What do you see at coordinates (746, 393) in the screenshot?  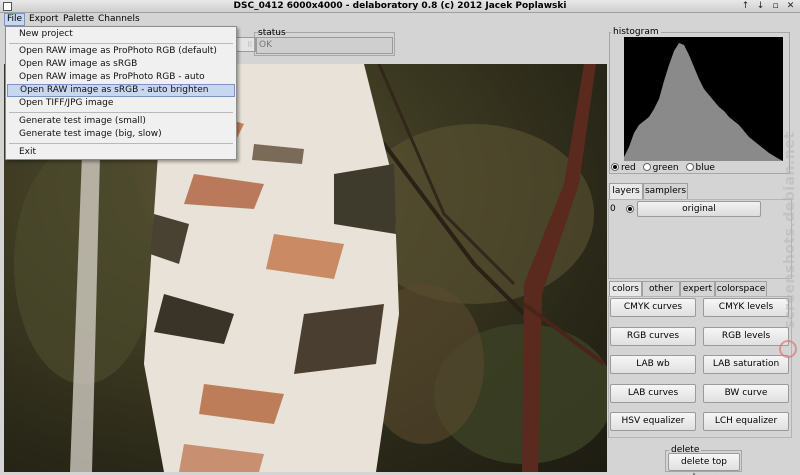 I see `bw-curve-button: BW curve` at bounding box center [746, 393].